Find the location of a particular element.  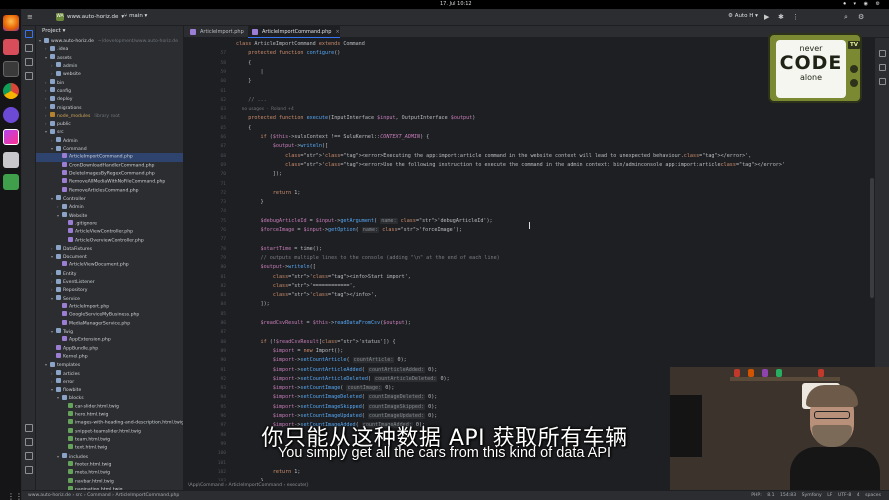

tree-item: › public is located at coordinates (109, 124).